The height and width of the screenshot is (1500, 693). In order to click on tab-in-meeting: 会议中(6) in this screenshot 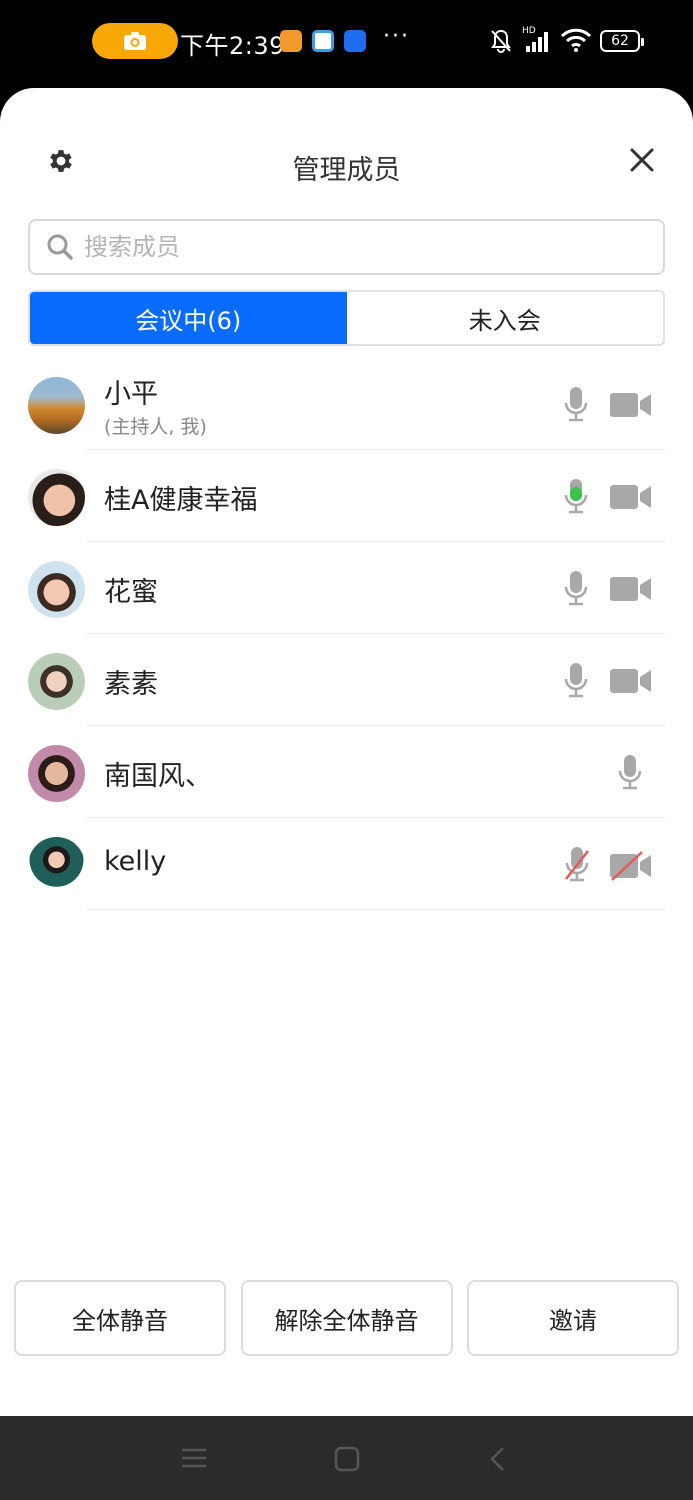, I will do `click(188, 318)`.